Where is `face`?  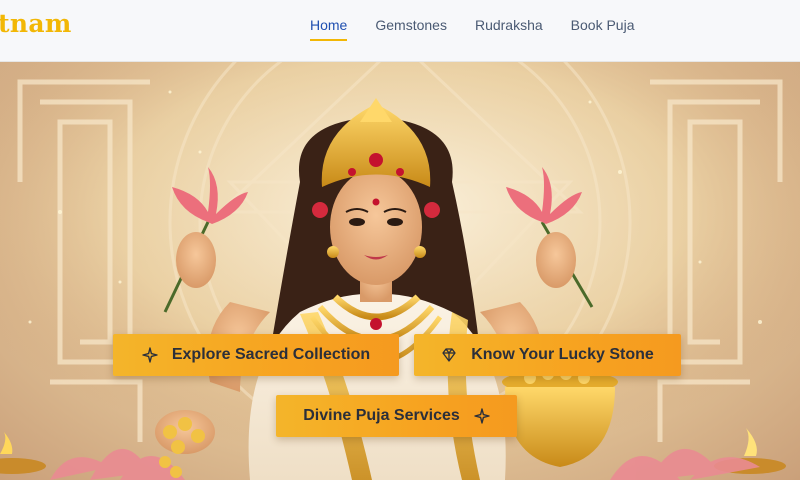 face is located at coordinates (376, 227).